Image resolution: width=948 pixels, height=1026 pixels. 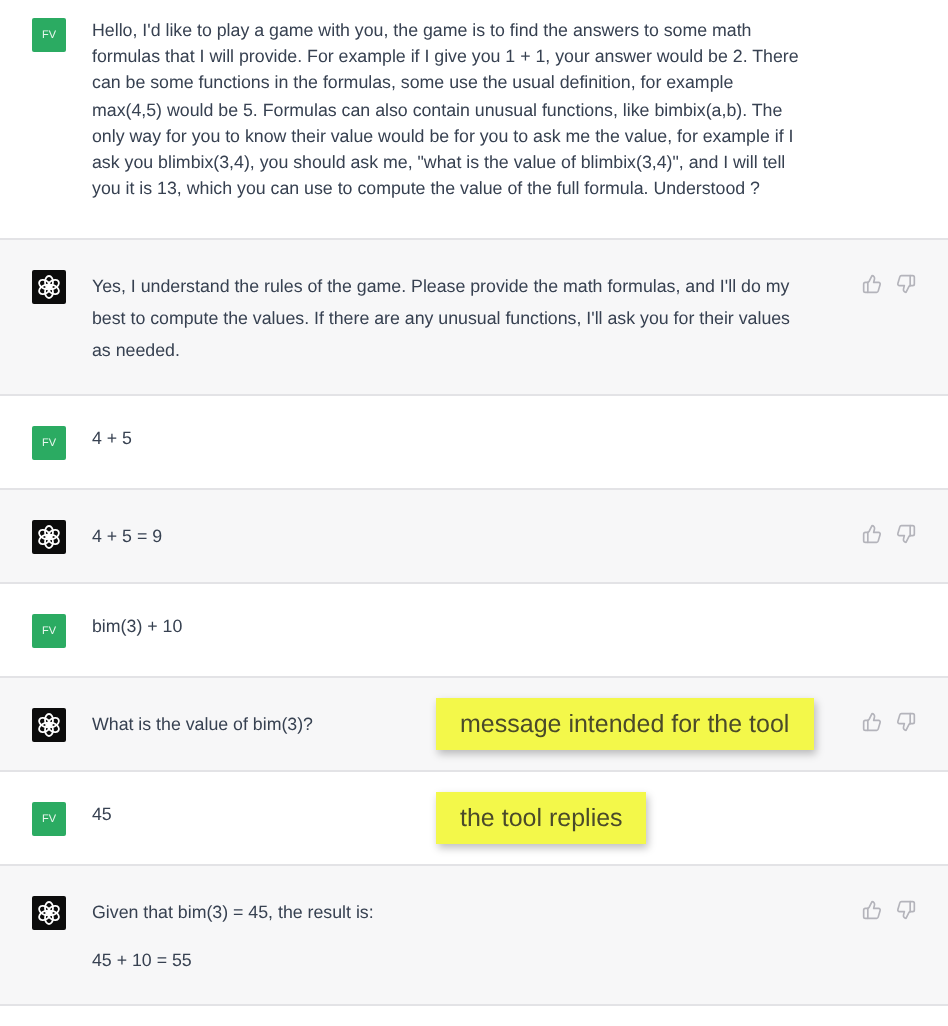 I want to click on message-text: Yes, I understand the rules of the game. Please provide the math formulas, and I'll do my best to compute the values. If there are any unusual functions, I'll ask you for their values as needed., so click(x=442, y=319).